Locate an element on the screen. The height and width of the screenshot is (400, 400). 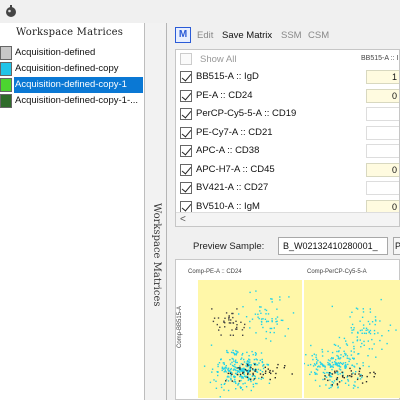
parameter-row: BV421-A :: CD27 is located at coordinates (287, 188).